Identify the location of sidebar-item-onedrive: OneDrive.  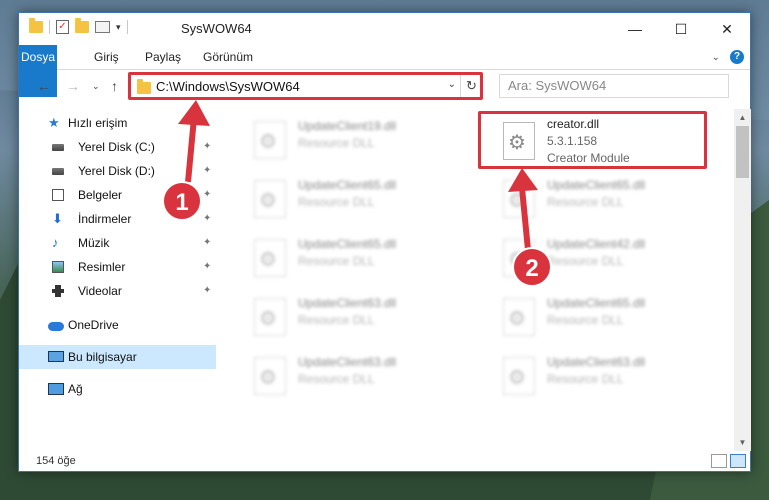
(117, 325).